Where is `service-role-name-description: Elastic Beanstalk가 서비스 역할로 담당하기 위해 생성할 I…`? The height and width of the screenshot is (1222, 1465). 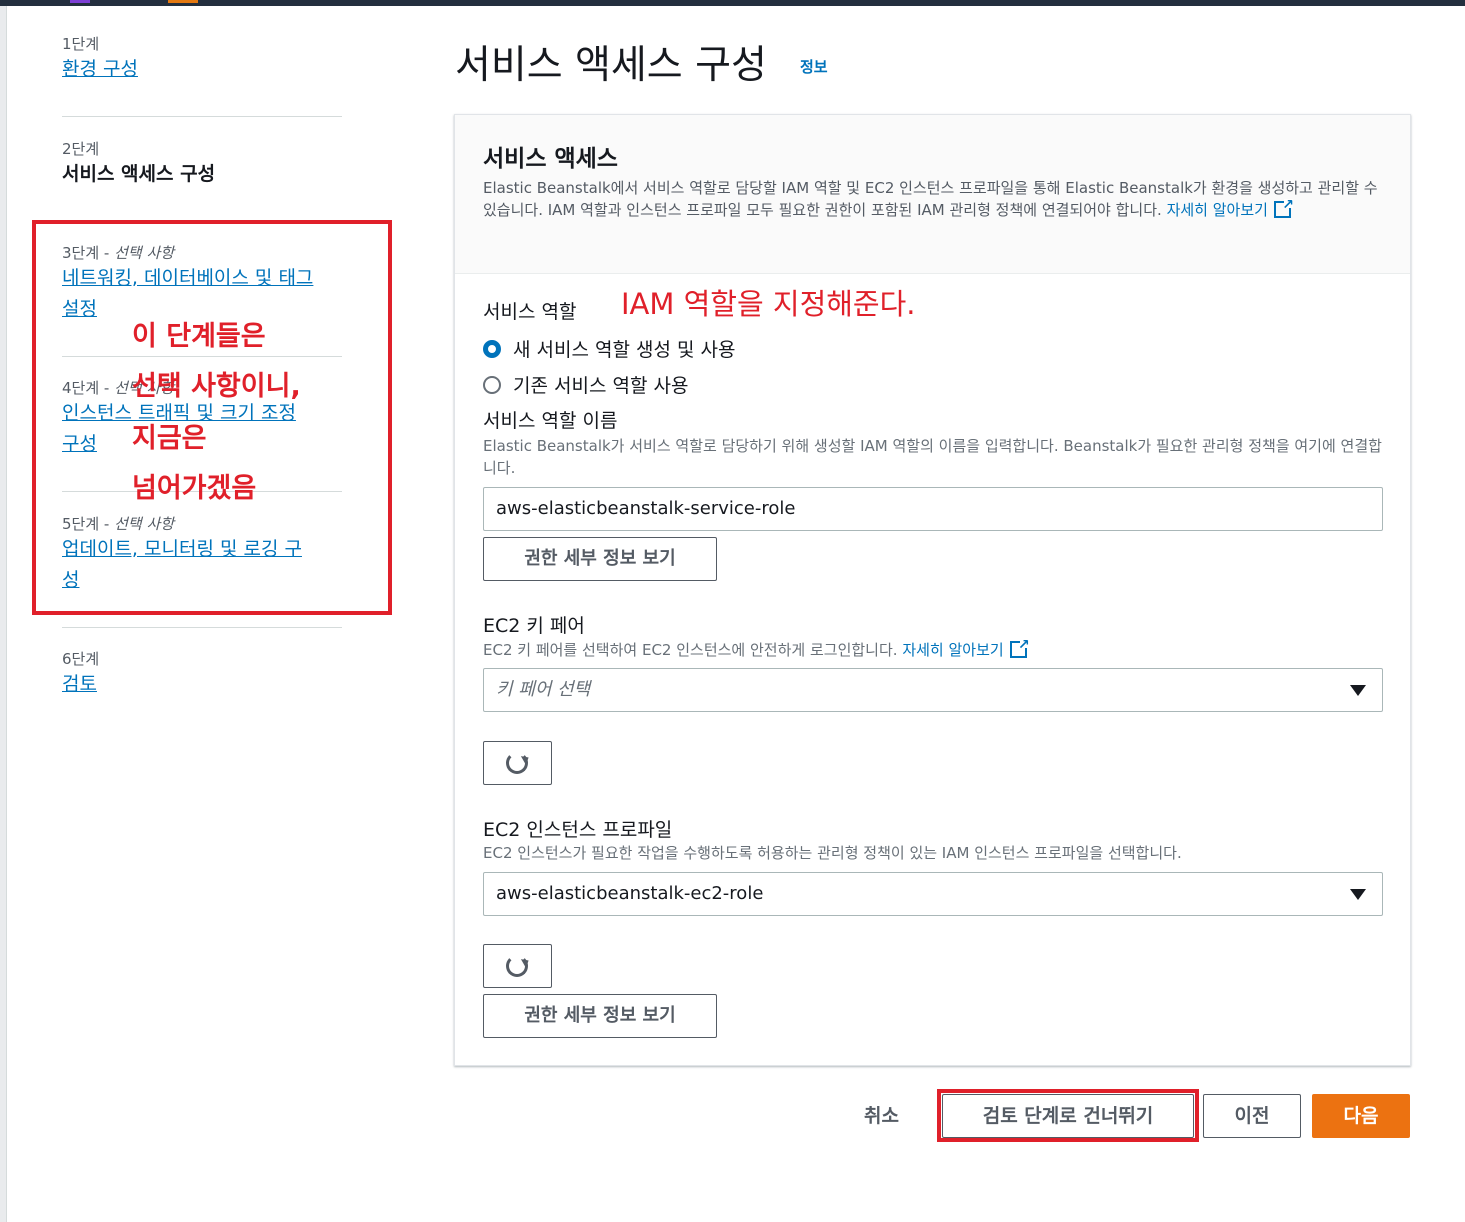
service-role-name-description: Elastic Beanstalk가 서비스 역할로 담당하기 위해 생성할 I… is located at coordinates (932, 457).